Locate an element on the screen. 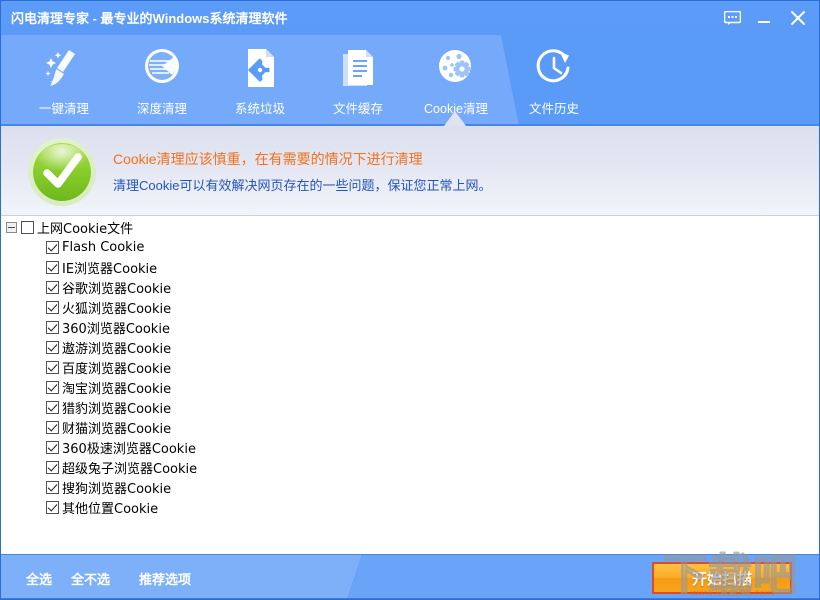  tree-item-label: 其他位置Cookie is located at coordinates (110, 509).